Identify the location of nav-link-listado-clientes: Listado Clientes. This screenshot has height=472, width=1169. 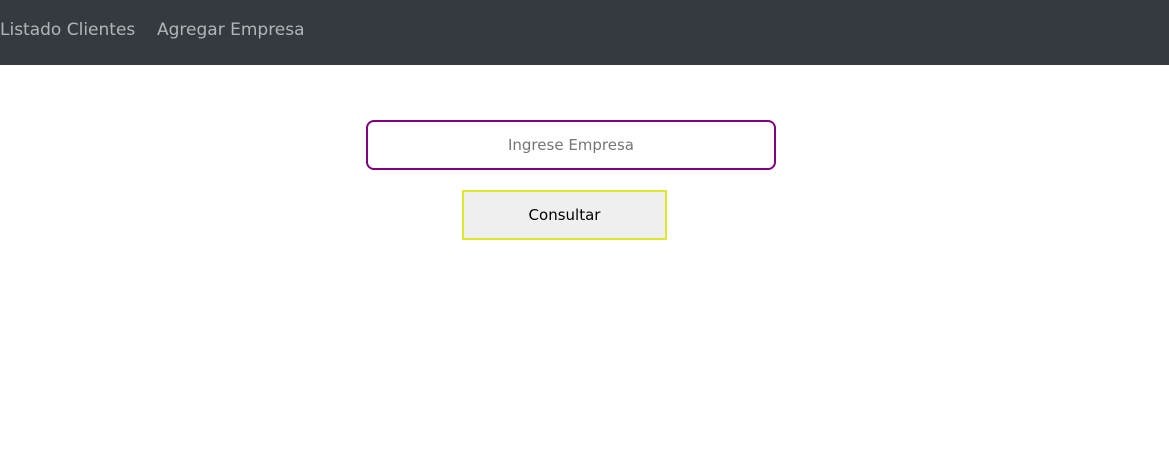
(67, 30).